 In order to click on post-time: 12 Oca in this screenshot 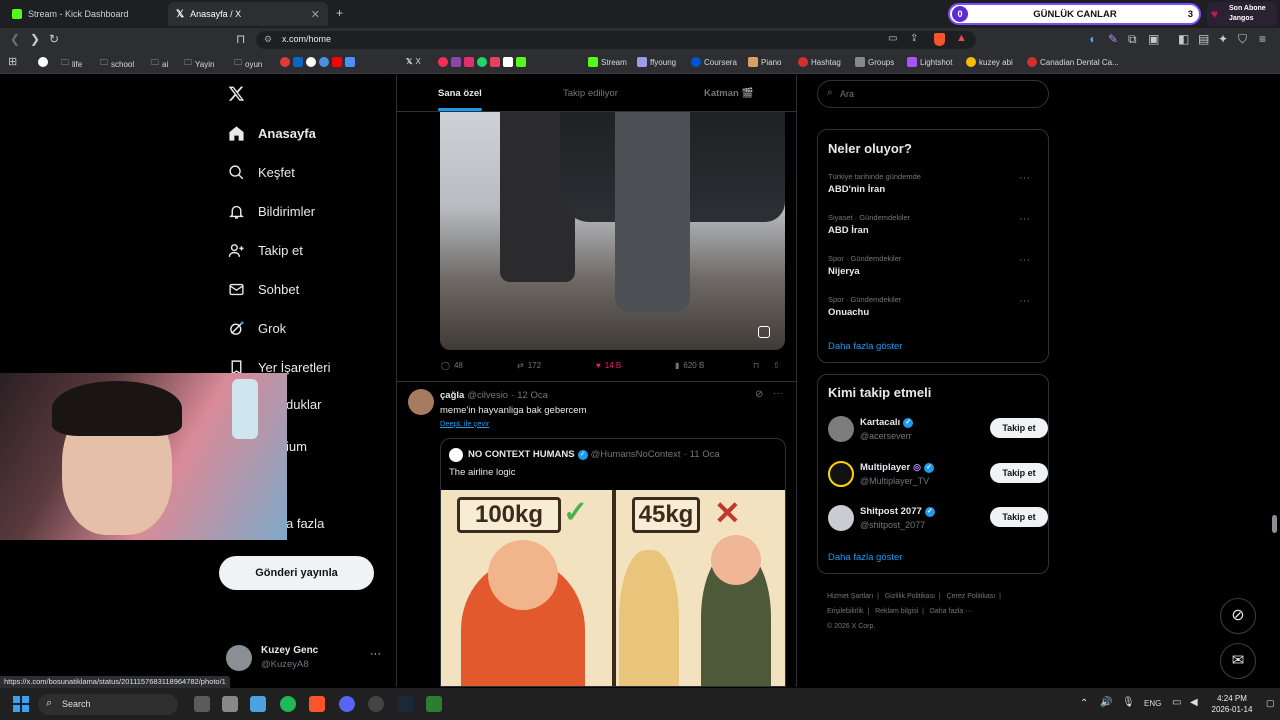, I will do `click(532, 395)`.